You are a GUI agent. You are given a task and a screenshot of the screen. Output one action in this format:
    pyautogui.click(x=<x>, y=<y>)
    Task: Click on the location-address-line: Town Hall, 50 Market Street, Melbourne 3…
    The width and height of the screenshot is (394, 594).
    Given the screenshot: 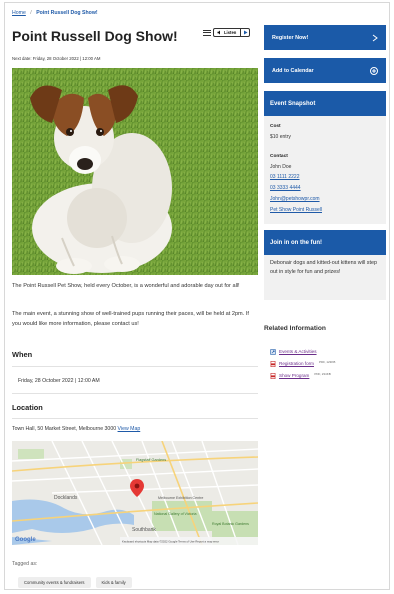 What is the action you would take?
    pyautogui.click(x=76, y=429)
    